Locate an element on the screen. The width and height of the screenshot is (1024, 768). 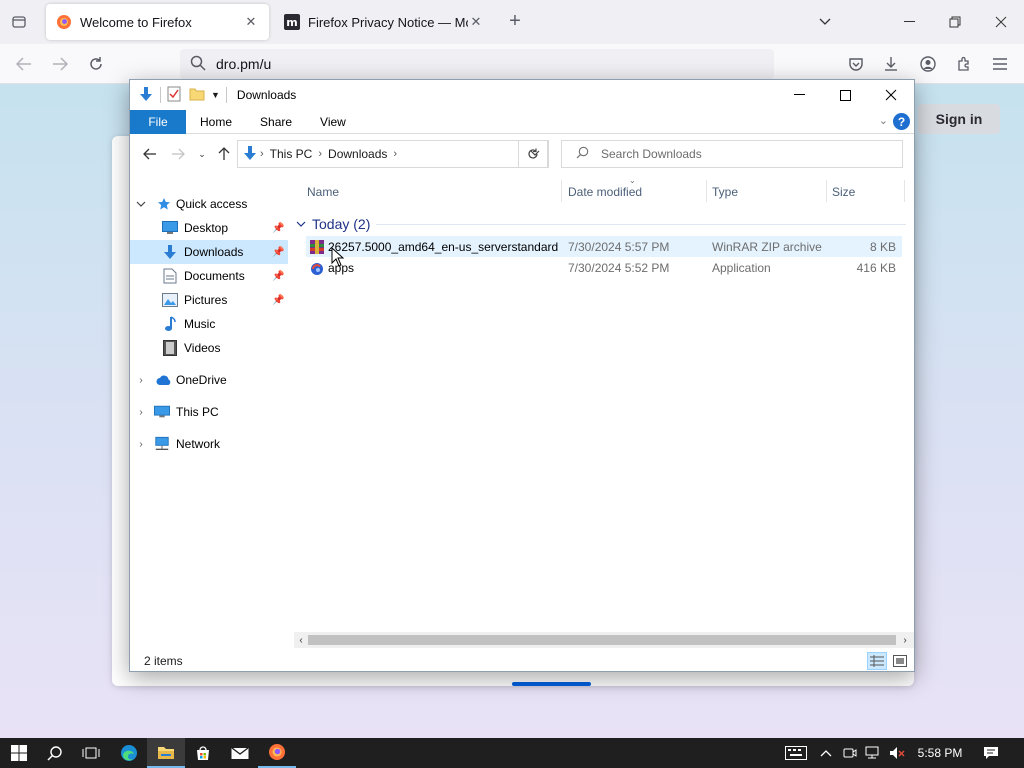
firefox-taskbar-icon is located at coordinates (277, 753).